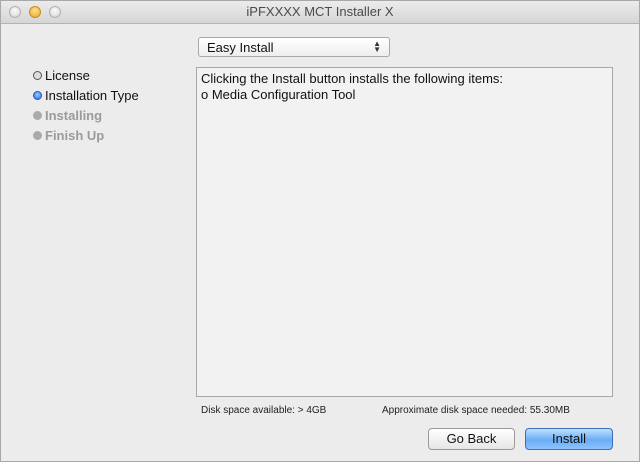 This screenshot has height=462, width=640. Describe the element at coordinates (294, 47) in the screenshot. I see `install-type-select: Easy Install ▲ ▼` at that location.